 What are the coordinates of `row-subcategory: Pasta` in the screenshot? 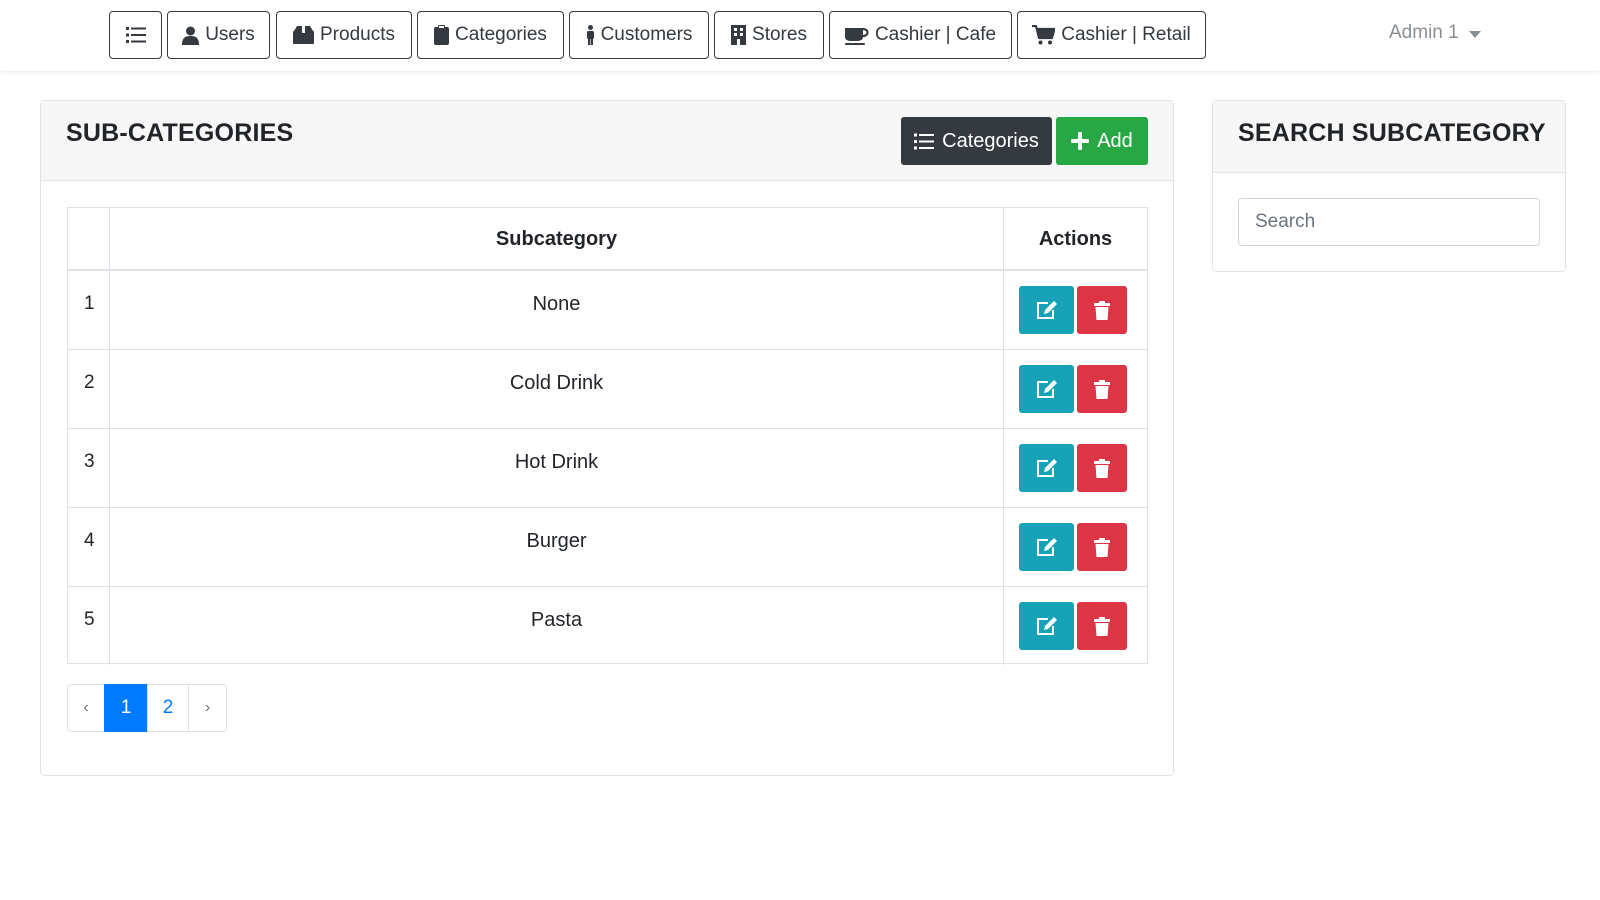 It's located at (557, 626).